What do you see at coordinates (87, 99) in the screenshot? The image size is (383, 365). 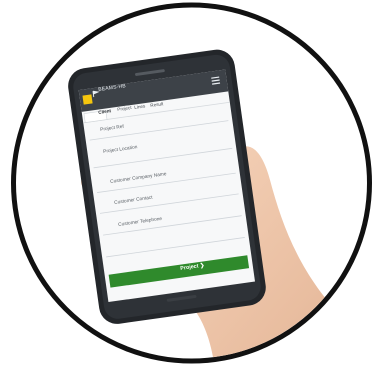 I see `yellow-square-logo-icon` at bounding box center [87, 99].